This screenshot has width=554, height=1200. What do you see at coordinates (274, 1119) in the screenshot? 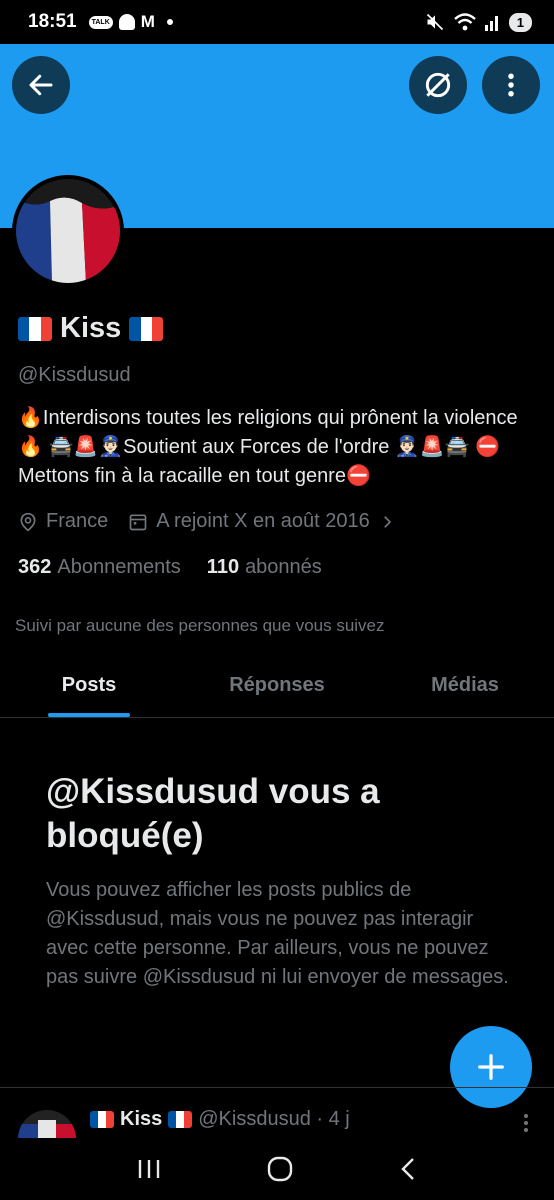
I see `post-handle-time: @Kissdusud · 4 j` at bounding box center [274, 1119].